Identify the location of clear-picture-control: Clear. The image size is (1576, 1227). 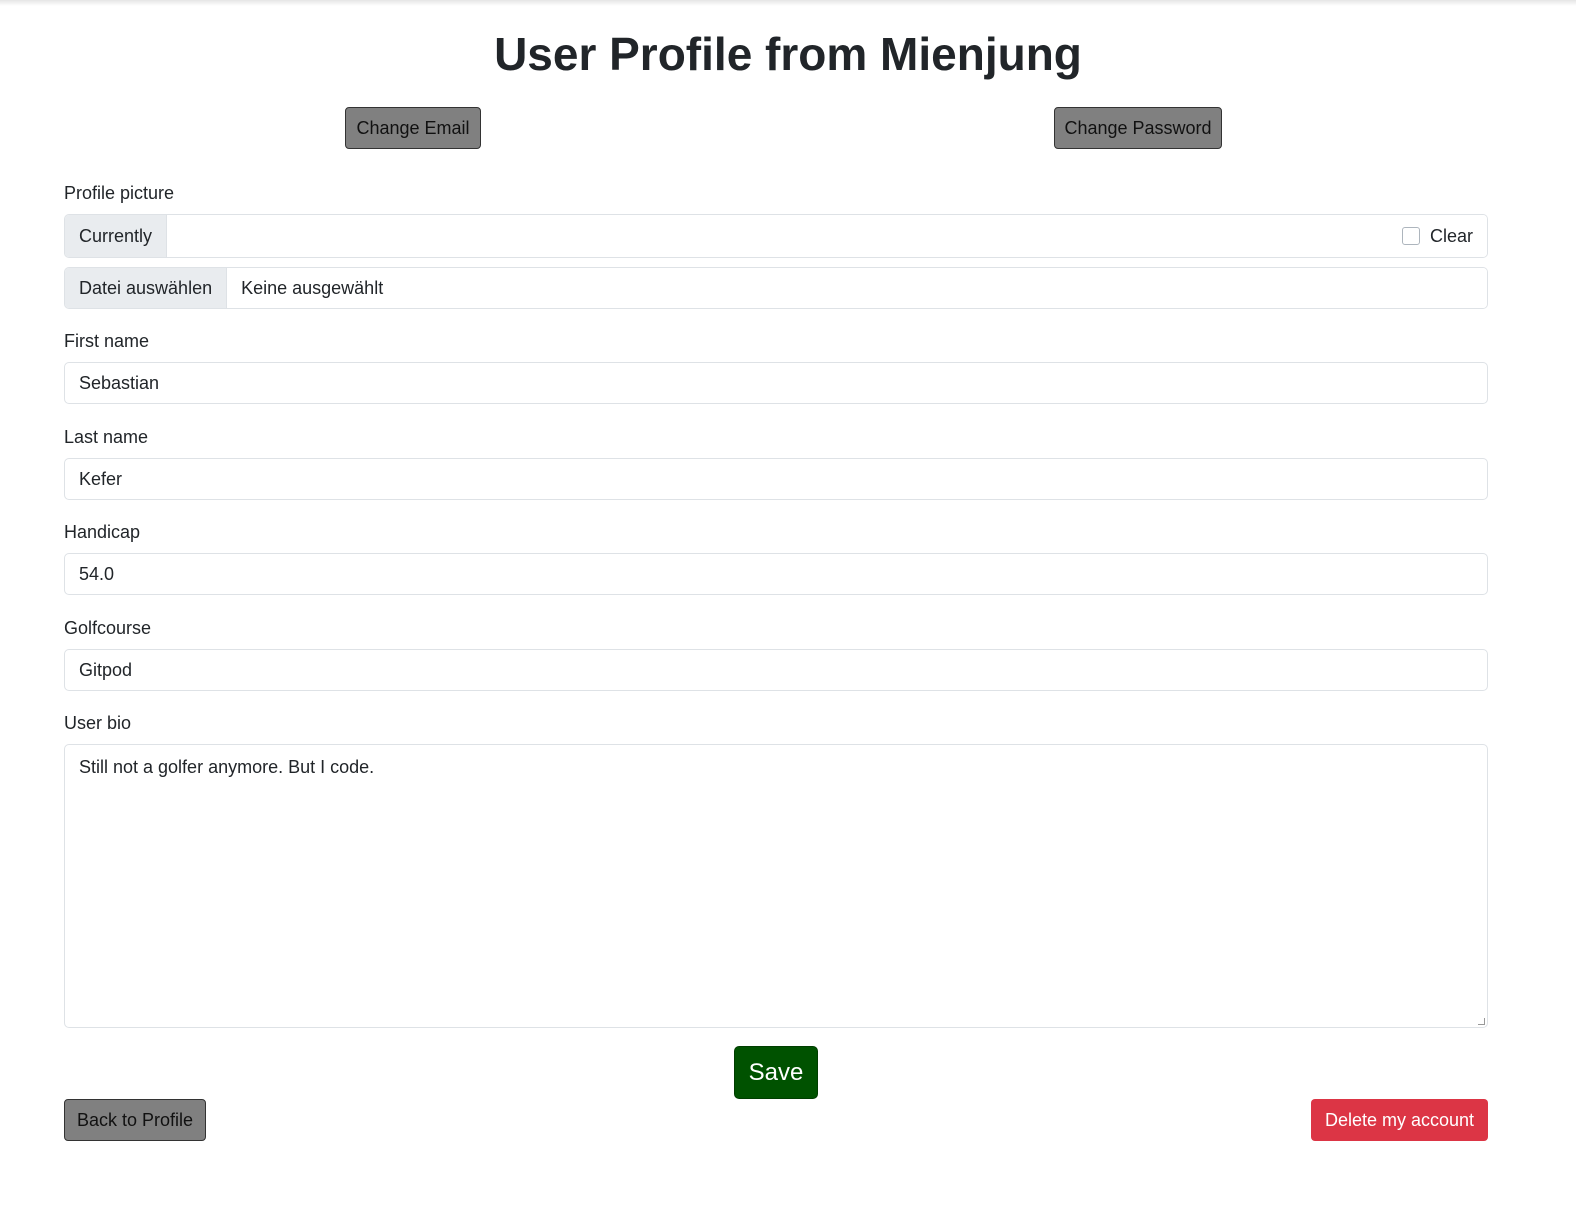
(1437, 236).